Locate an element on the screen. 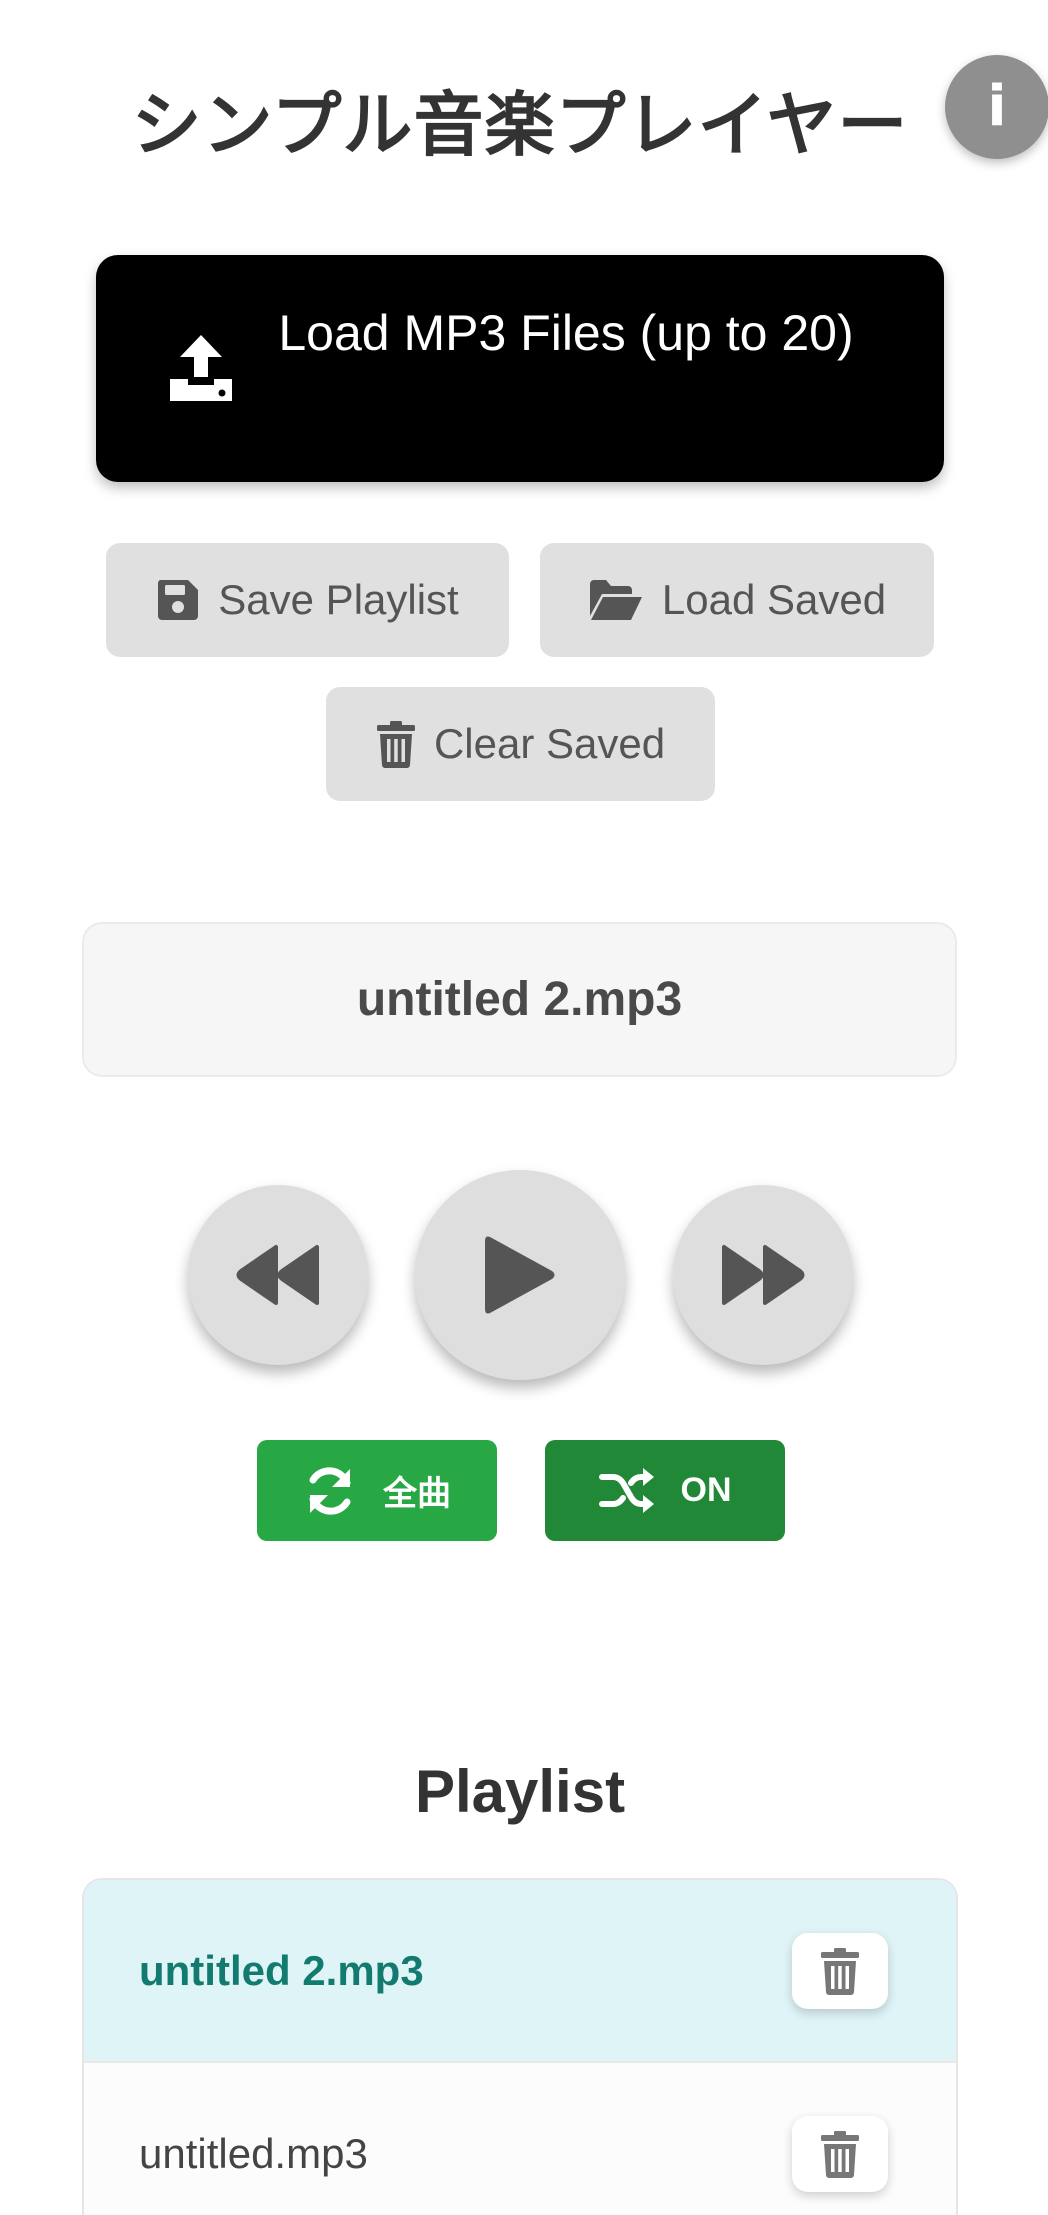  shuffle-icon is located at coordinates (626, 1490).